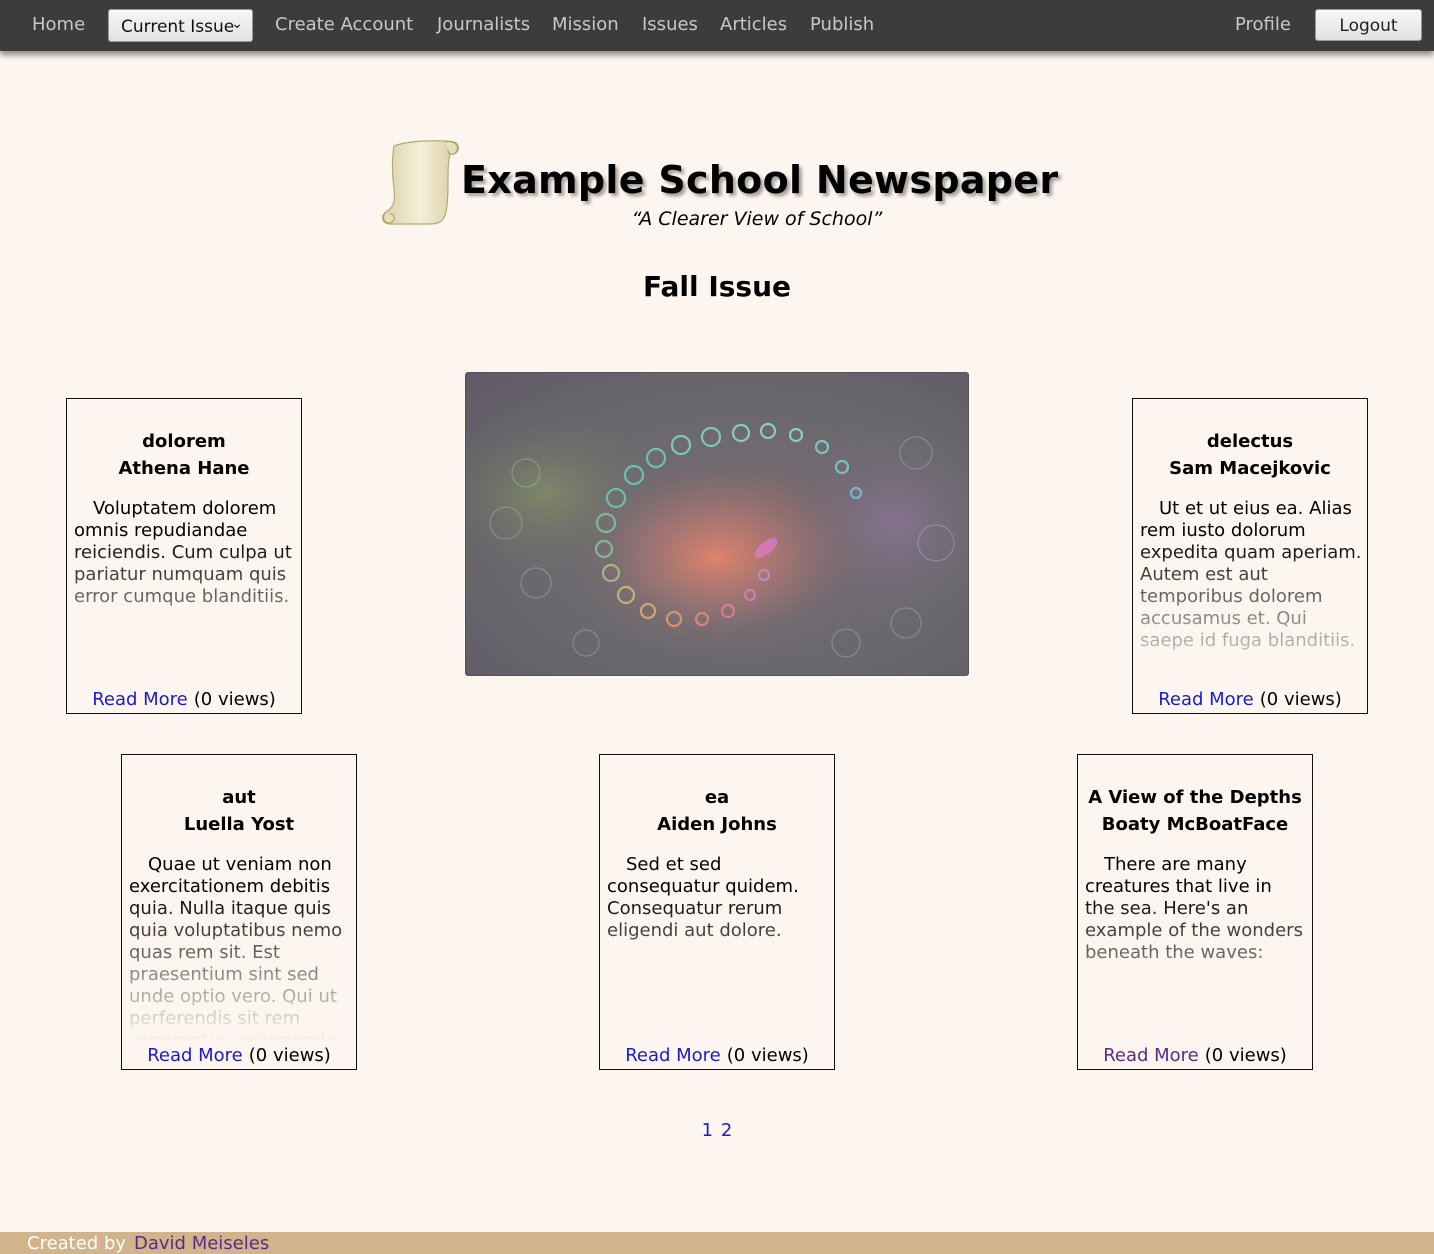  What do you see at coordinates (726, 1130) in the screenshot?
I see `page-link-2: 2` at bounding box center [726, 1130].